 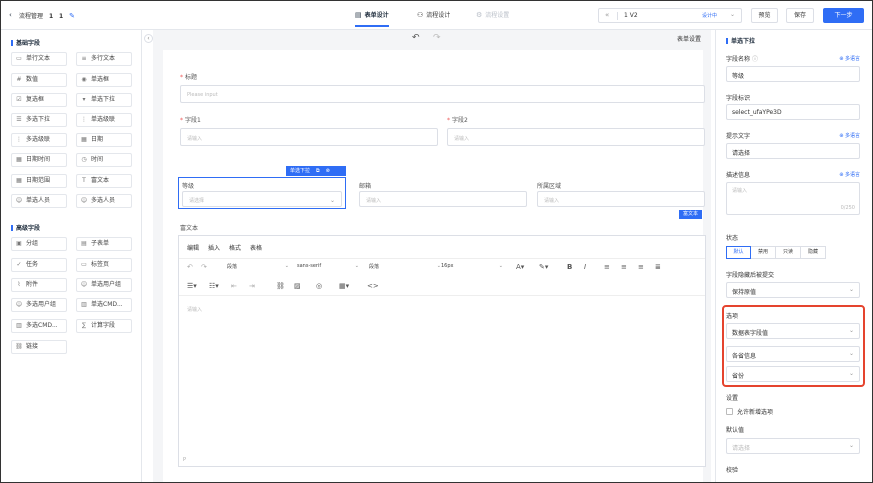 I want to click on block-format-select: 段落 ⌄, so click(x=258, y=266).